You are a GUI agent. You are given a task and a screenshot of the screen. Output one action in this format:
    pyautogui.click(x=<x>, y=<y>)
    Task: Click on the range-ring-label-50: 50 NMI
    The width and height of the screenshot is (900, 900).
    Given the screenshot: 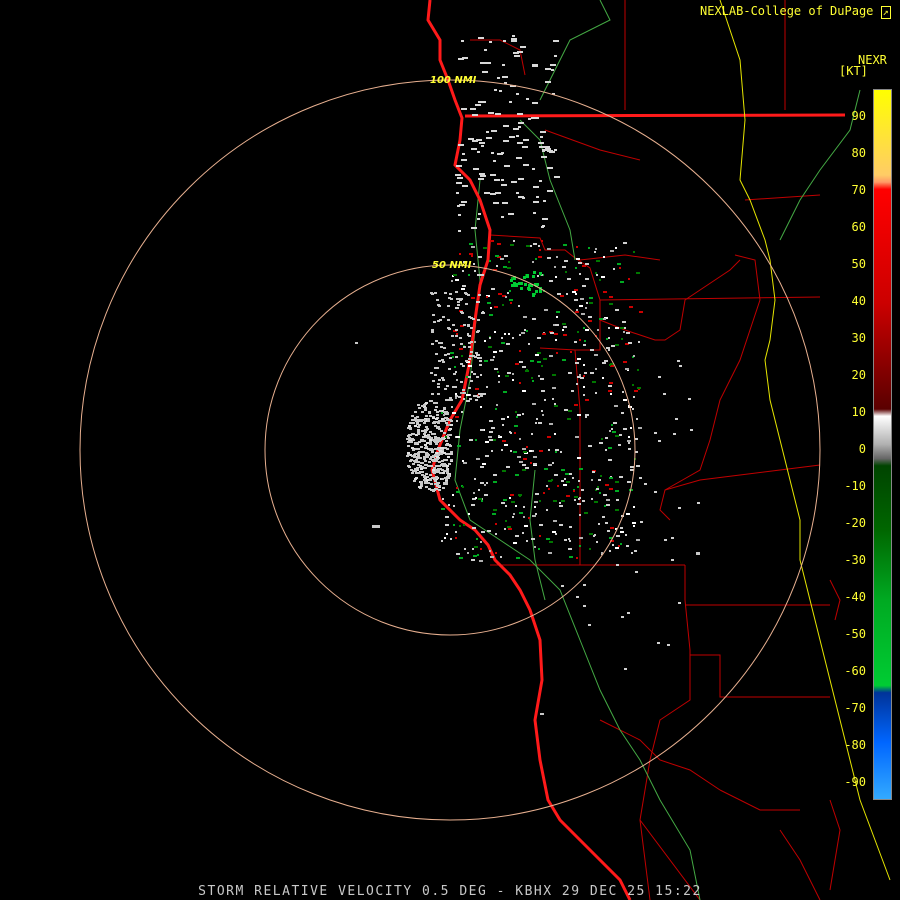 What is the action you would take?
    pyautogui.click(x=452, y=265)
    